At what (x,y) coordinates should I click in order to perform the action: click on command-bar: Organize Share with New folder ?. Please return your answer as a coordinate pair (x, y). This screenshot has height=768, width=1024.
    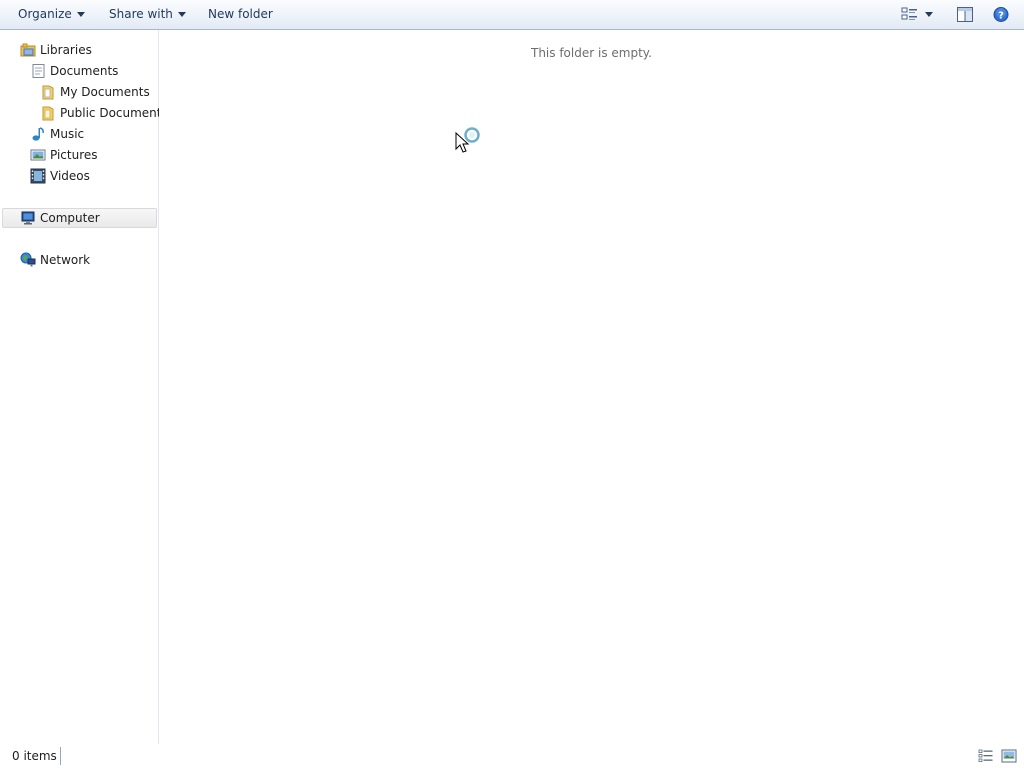
    Looking at the image, I should click on (512, 15).